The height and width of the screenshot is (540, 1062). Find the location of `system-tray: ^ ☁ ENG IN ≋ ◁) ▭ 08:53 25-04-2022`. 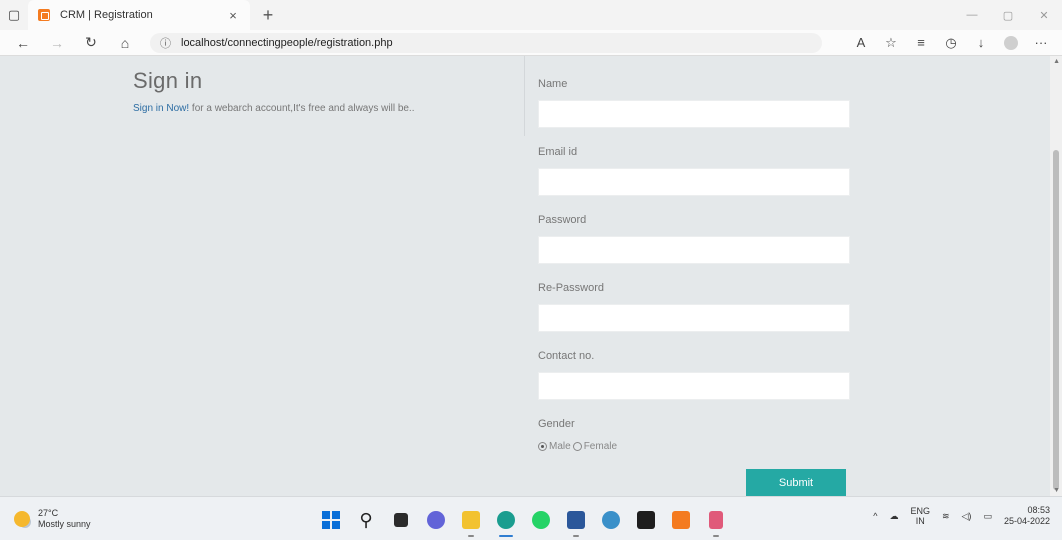

system-tray: ^ ☁ ENG IN ≋ ◁) ▭ 08:53 25-04-2022 is located at coordinates (961, 516).